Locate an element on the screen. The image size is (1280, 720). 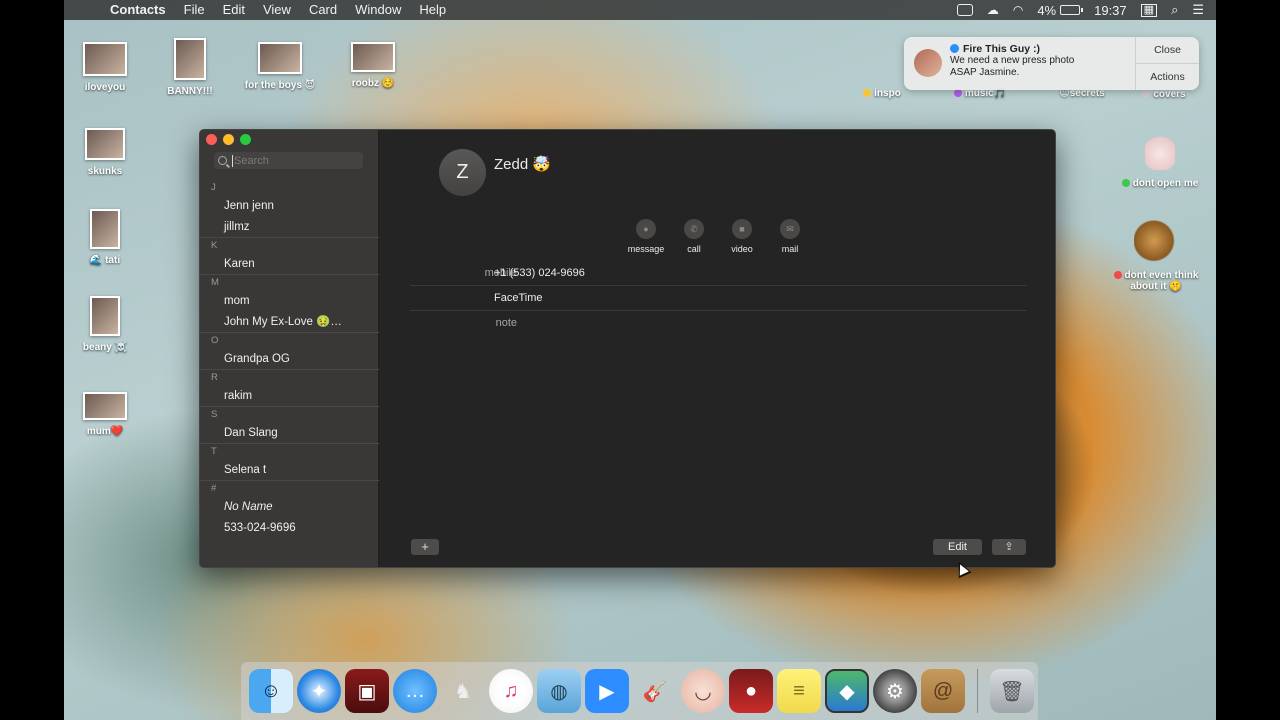
desktop-icon-banny: BANNY!!! is located at coordinates (190, 67).